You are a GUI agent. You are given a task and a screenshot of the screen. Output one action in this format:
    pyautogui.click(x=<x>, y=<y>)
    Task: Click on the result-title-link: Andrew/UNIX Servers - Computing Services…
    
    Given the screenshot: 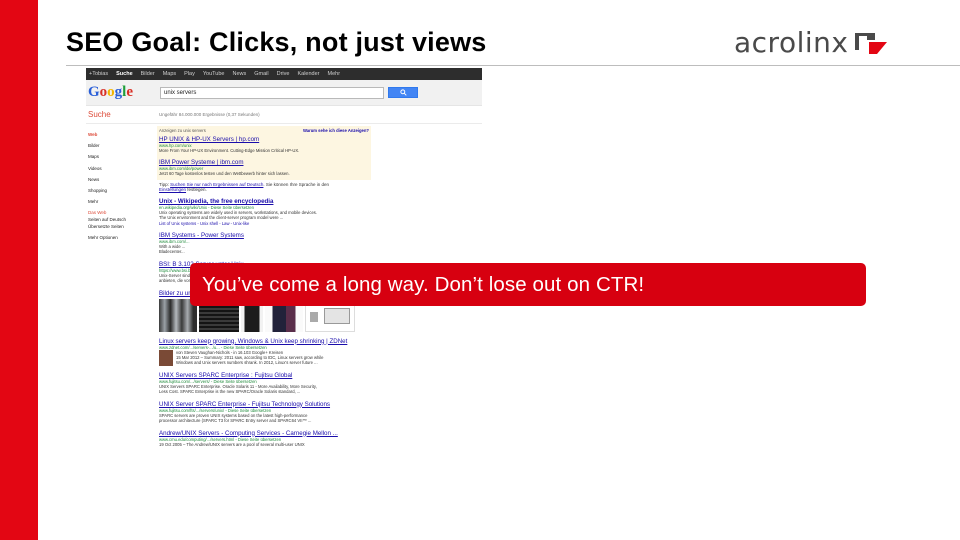 What is the action you would take?
    pyautogui.click(x=266, y=433)
    